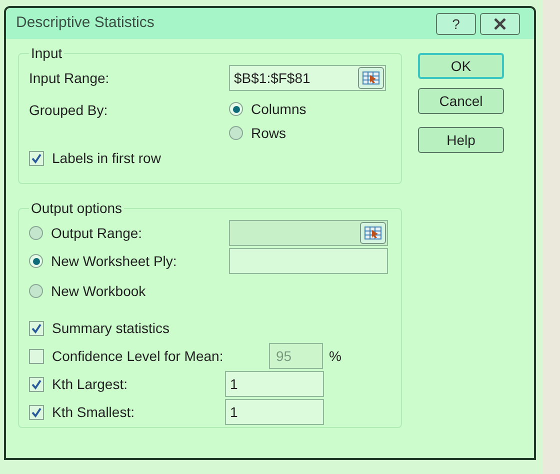  I want to click on radio-label: New Worksheet Ply:, so click(114, 261).